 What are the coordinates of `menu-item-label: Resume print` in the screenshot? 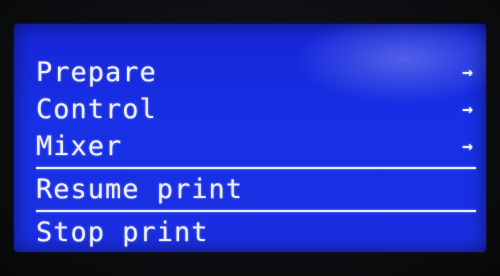 It's located at (140, 189).